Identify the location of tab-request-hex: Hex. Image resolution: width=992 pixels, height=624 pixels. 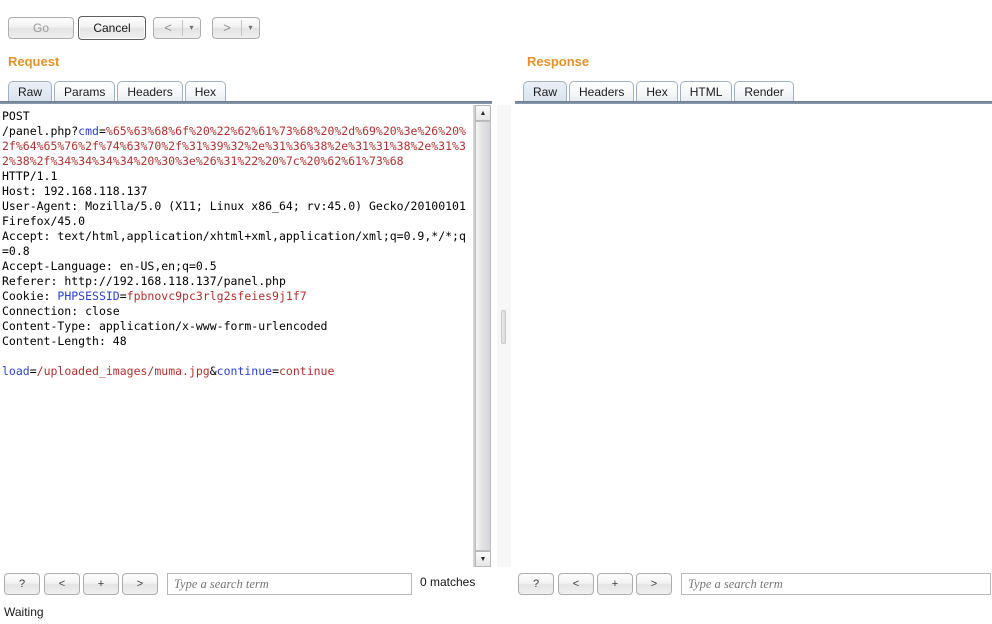
(205, 91).